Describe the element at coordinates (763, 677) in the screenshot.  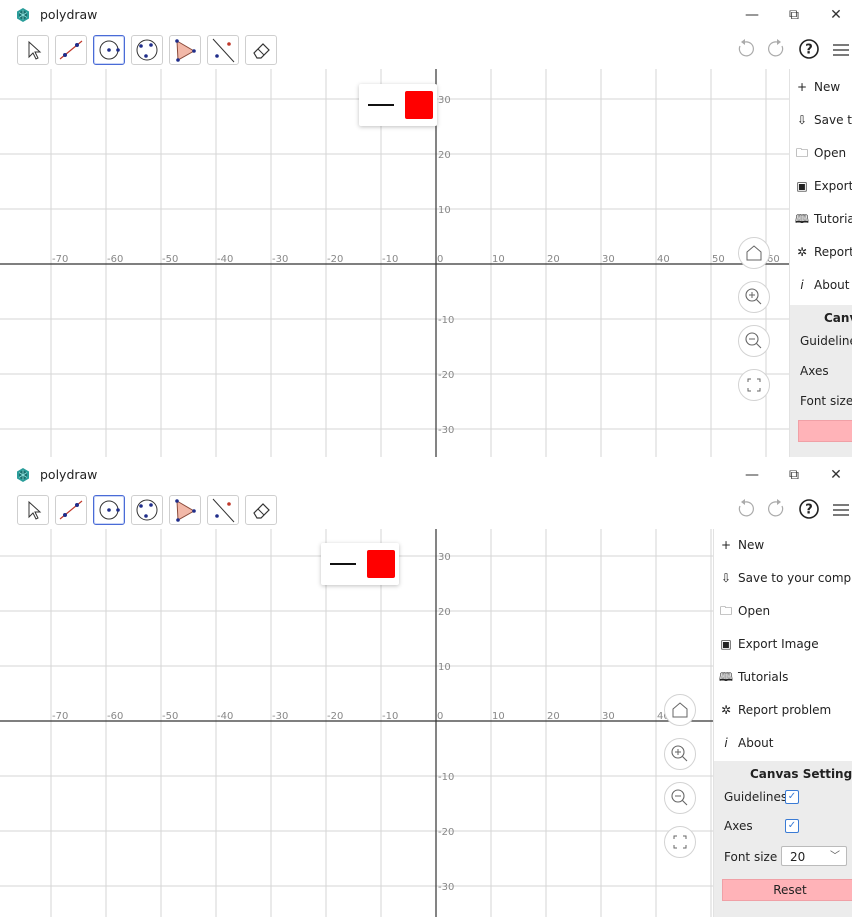
I see `menu-item-label: Tutorials` at that location.